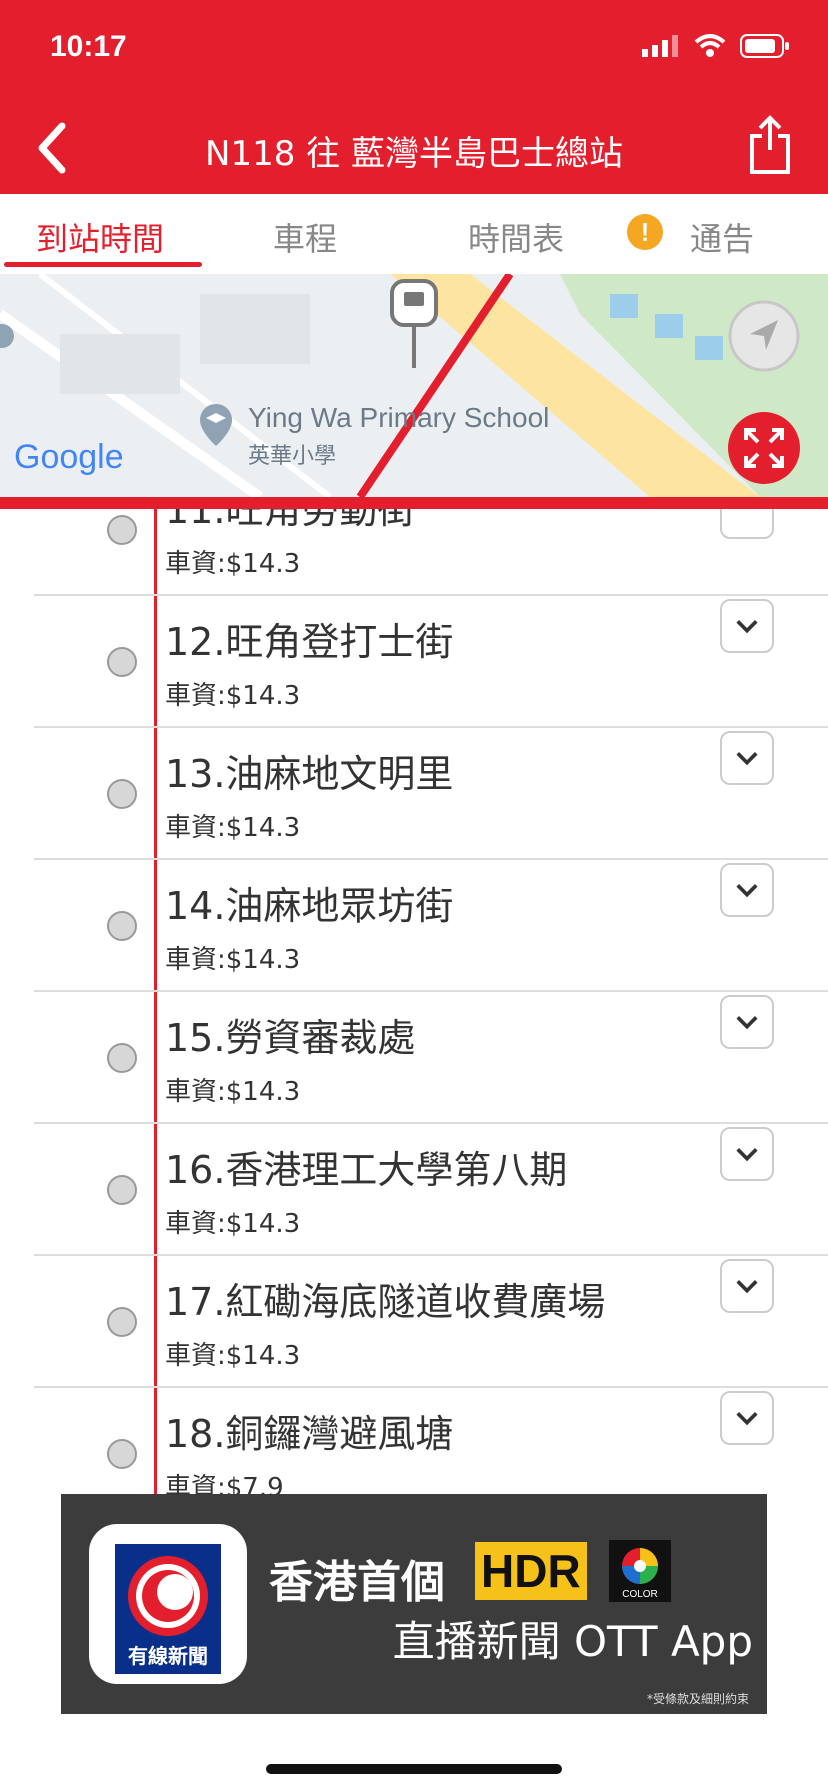  I want to click on home-indicator, so click(414, 1769).